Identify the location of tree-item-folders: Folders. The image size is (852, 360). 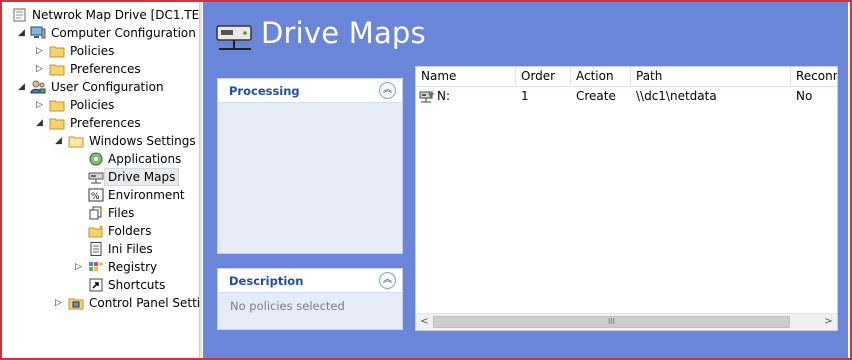
(101, 231).